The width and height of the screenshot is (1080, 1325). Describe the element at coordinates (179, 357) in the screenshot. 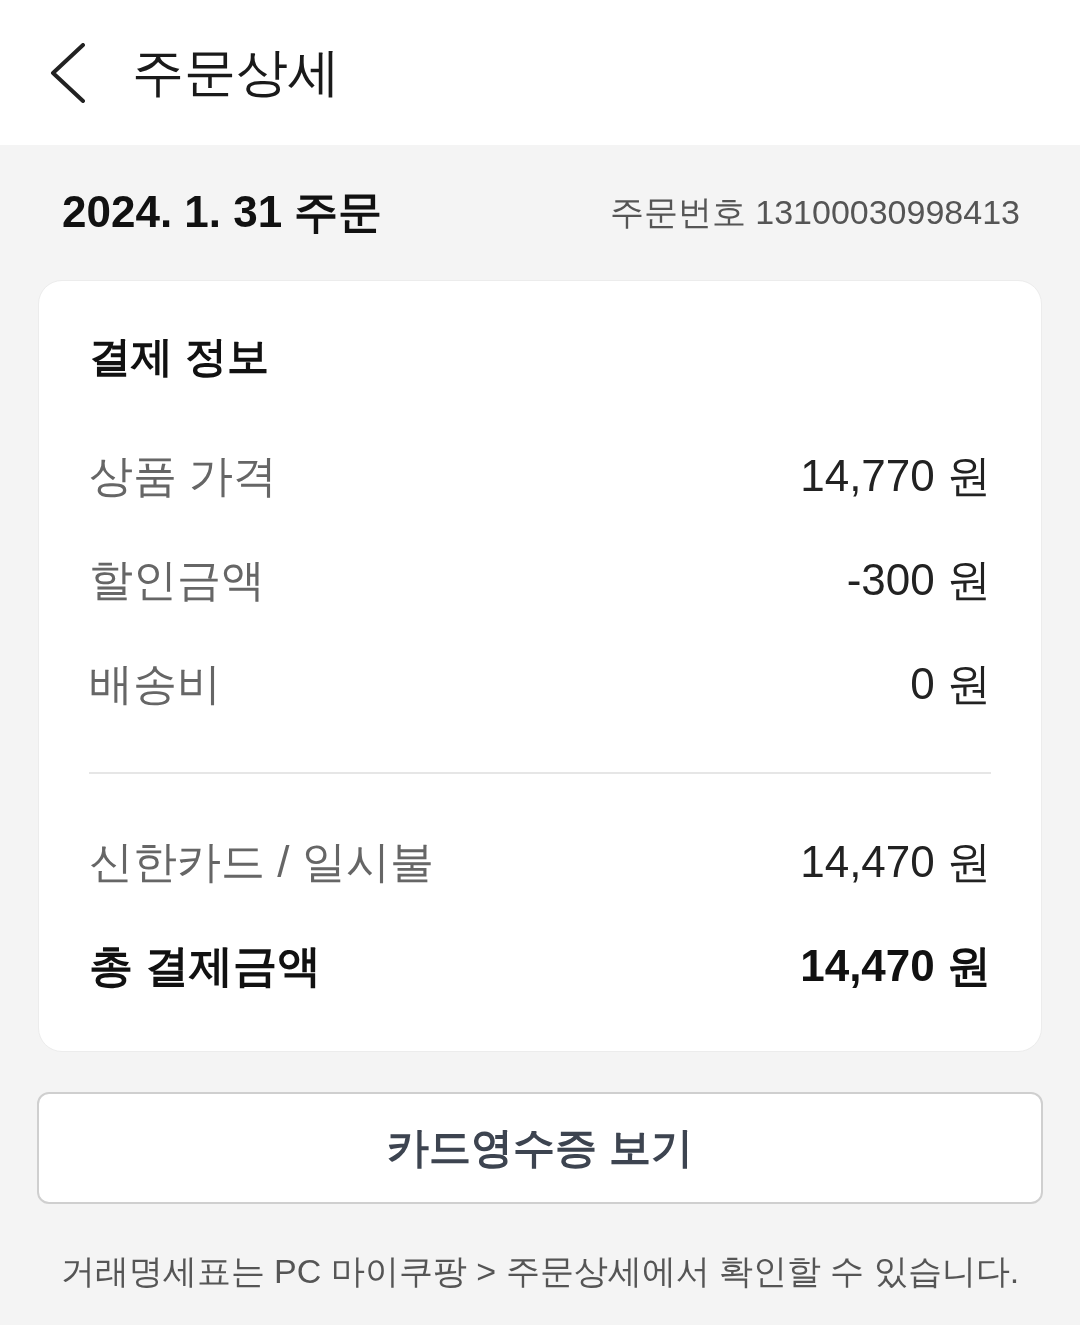

I see `card-title: 결제 정보` at that location.